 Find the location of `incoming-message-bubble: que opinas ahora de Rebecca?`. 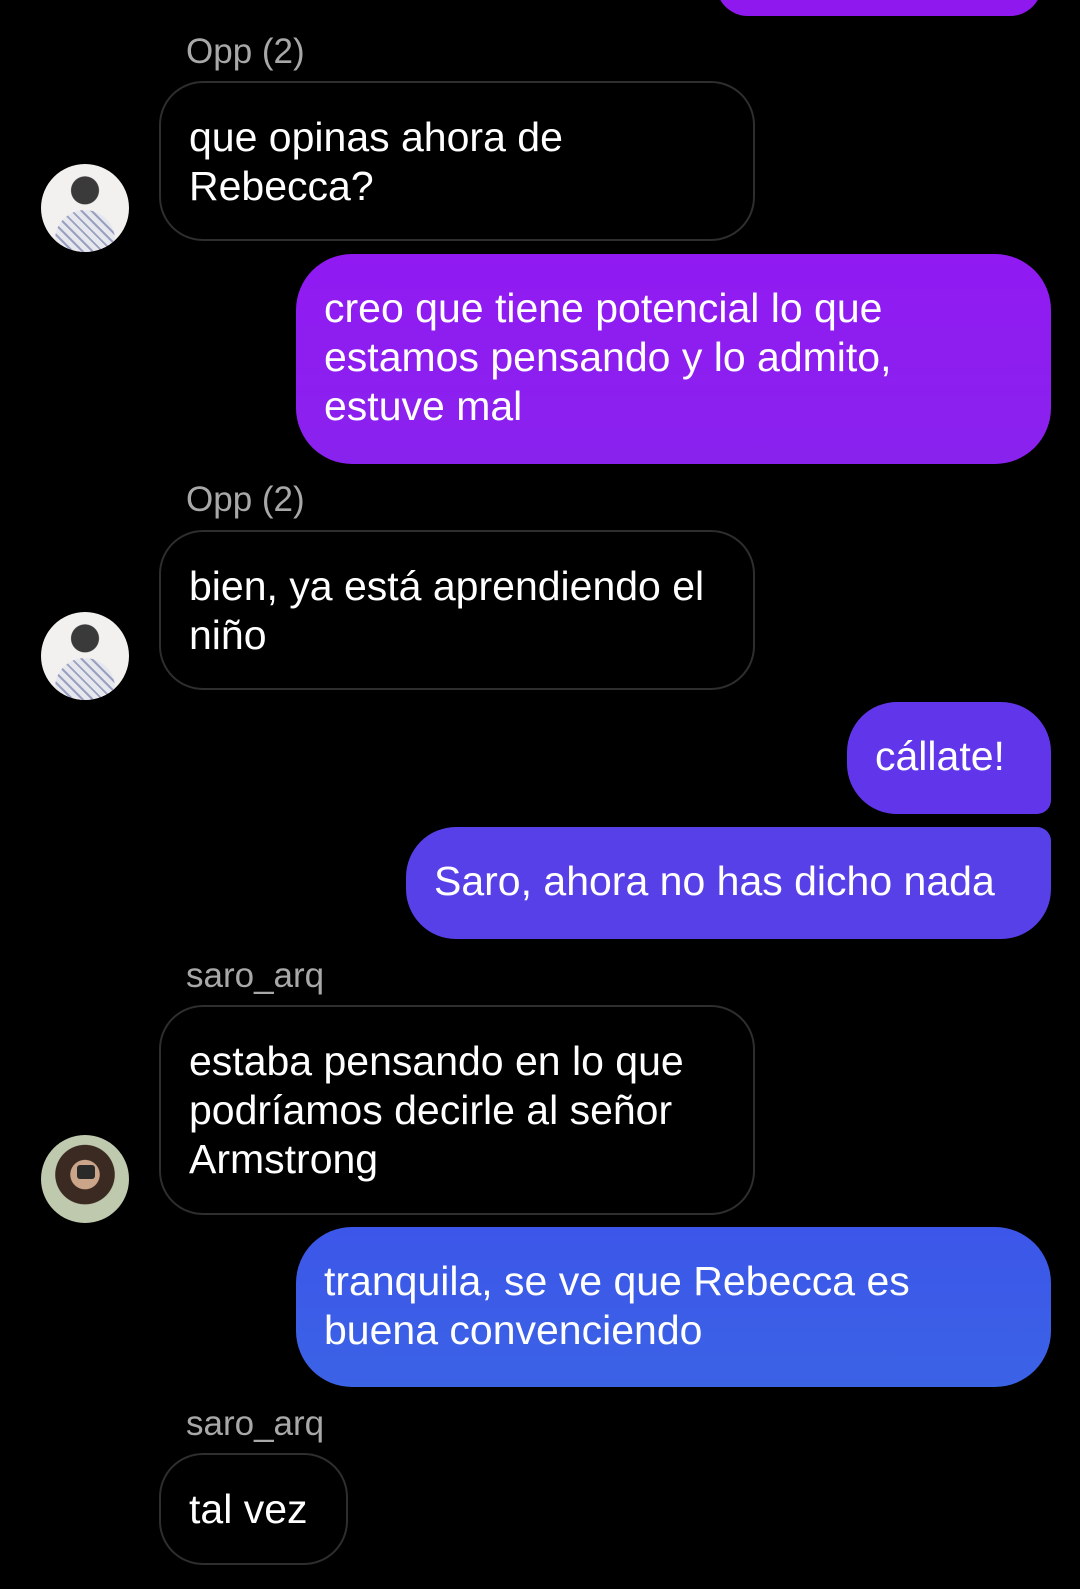

incoming-message-bubble: que opinas ahora de Rebecca? is located at coordinates (457, 161).